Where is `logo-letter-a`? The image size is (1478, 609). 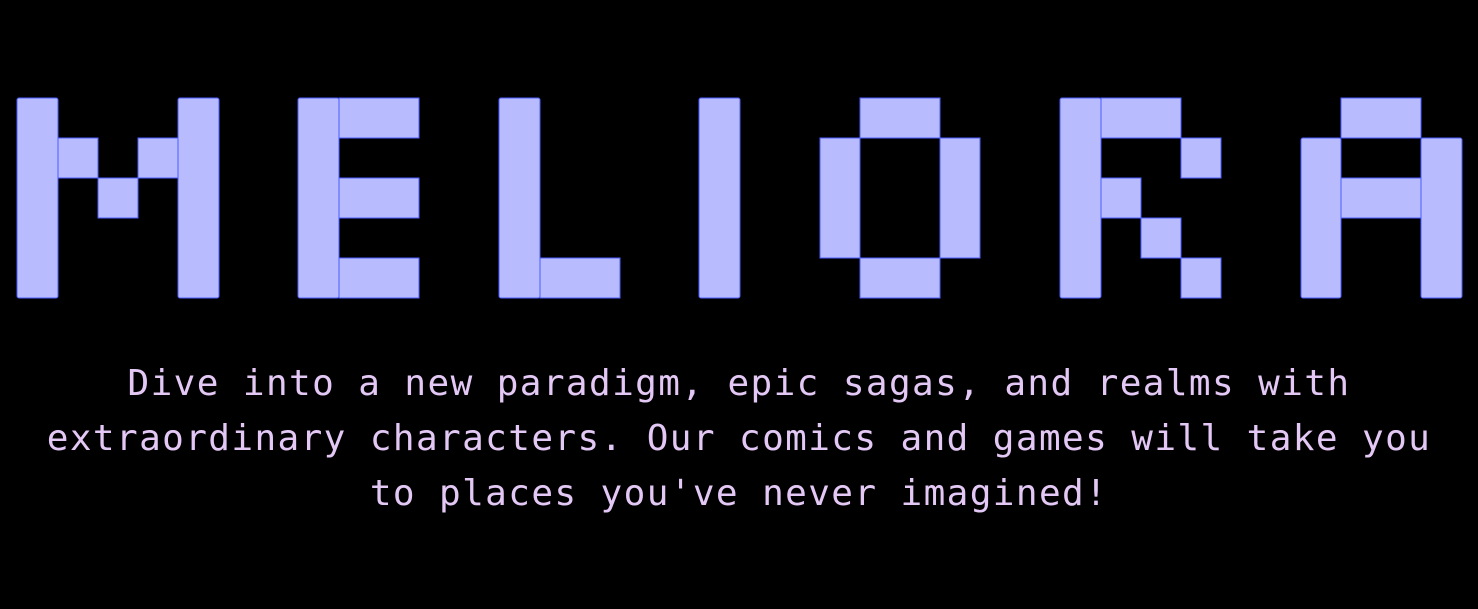
logo-letter-a is located at coordinates (1381, 198).